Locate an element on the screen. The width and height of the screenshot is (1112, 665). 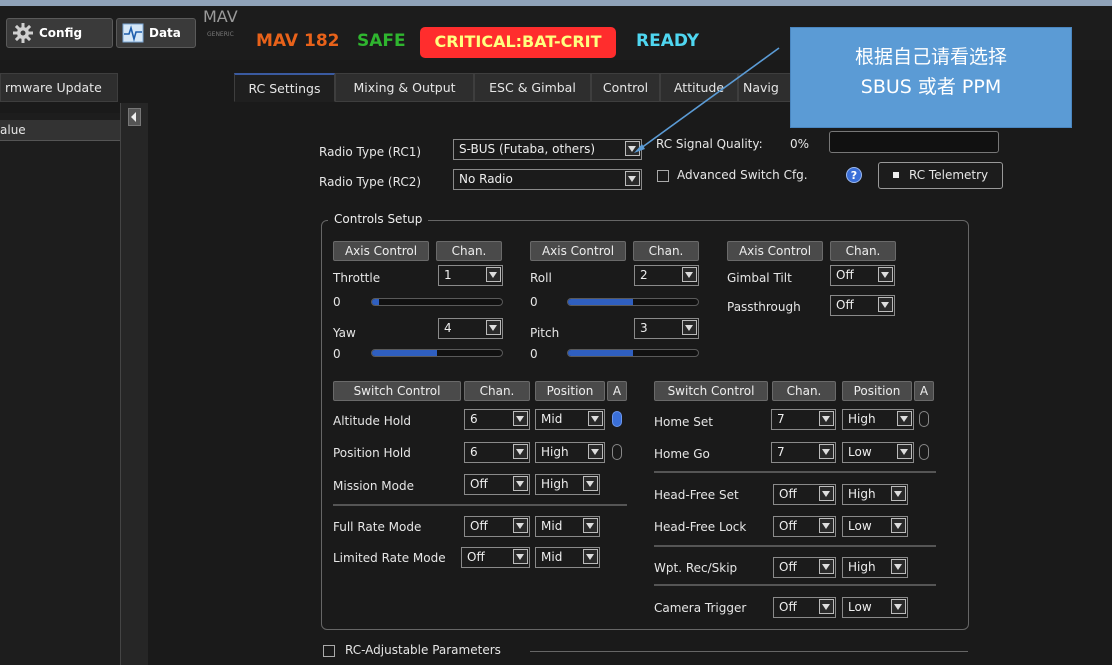
annotation-callout: 根据自己请看选择 SBUS 或者 PPM is located at coordinates (931, 77).